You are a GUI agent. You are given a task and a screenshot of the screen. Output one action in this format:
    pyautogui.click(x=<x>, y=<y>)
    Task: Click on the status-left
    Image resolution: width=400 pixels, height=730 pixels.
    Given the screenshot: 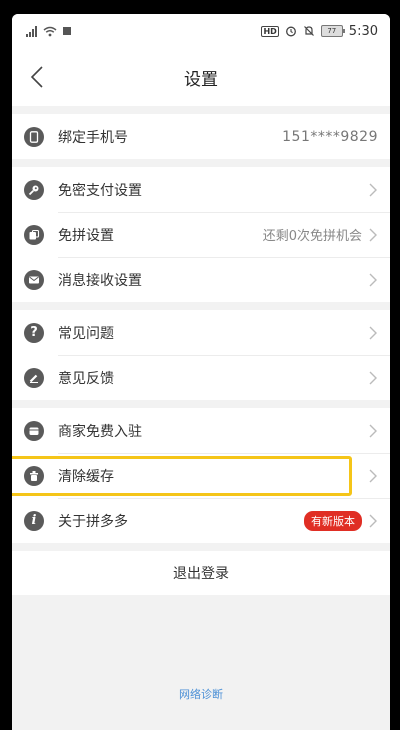 What is the action you would take?
    pyautogui.click(x=48, y=31)
    